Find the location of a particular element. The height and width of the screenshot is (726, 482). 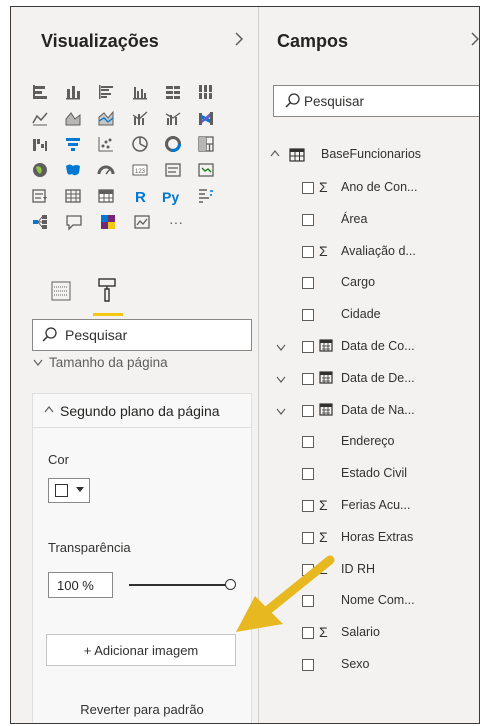

field-item: Cargo is located at coordinates (369, 286).